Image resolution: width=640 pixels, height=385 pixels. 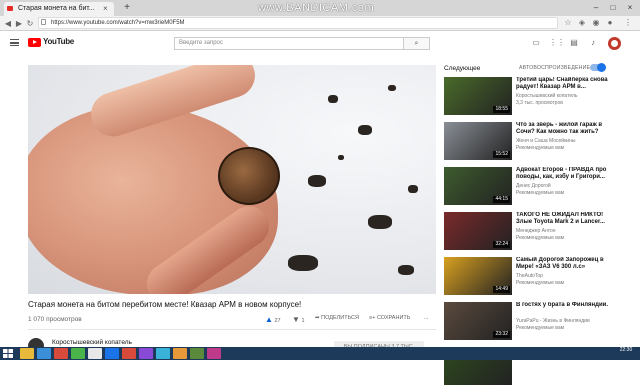 What do you see at coordinates (501, 334) in the screenshot?
I see `video-duration: 23:32` at bounding box center [501, 334].